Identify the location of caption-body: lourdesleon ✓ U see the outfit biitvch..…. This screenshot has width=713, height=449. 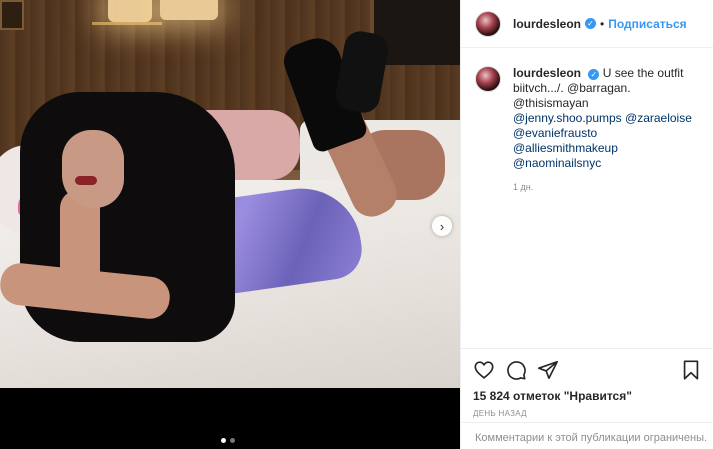
(603, 130).